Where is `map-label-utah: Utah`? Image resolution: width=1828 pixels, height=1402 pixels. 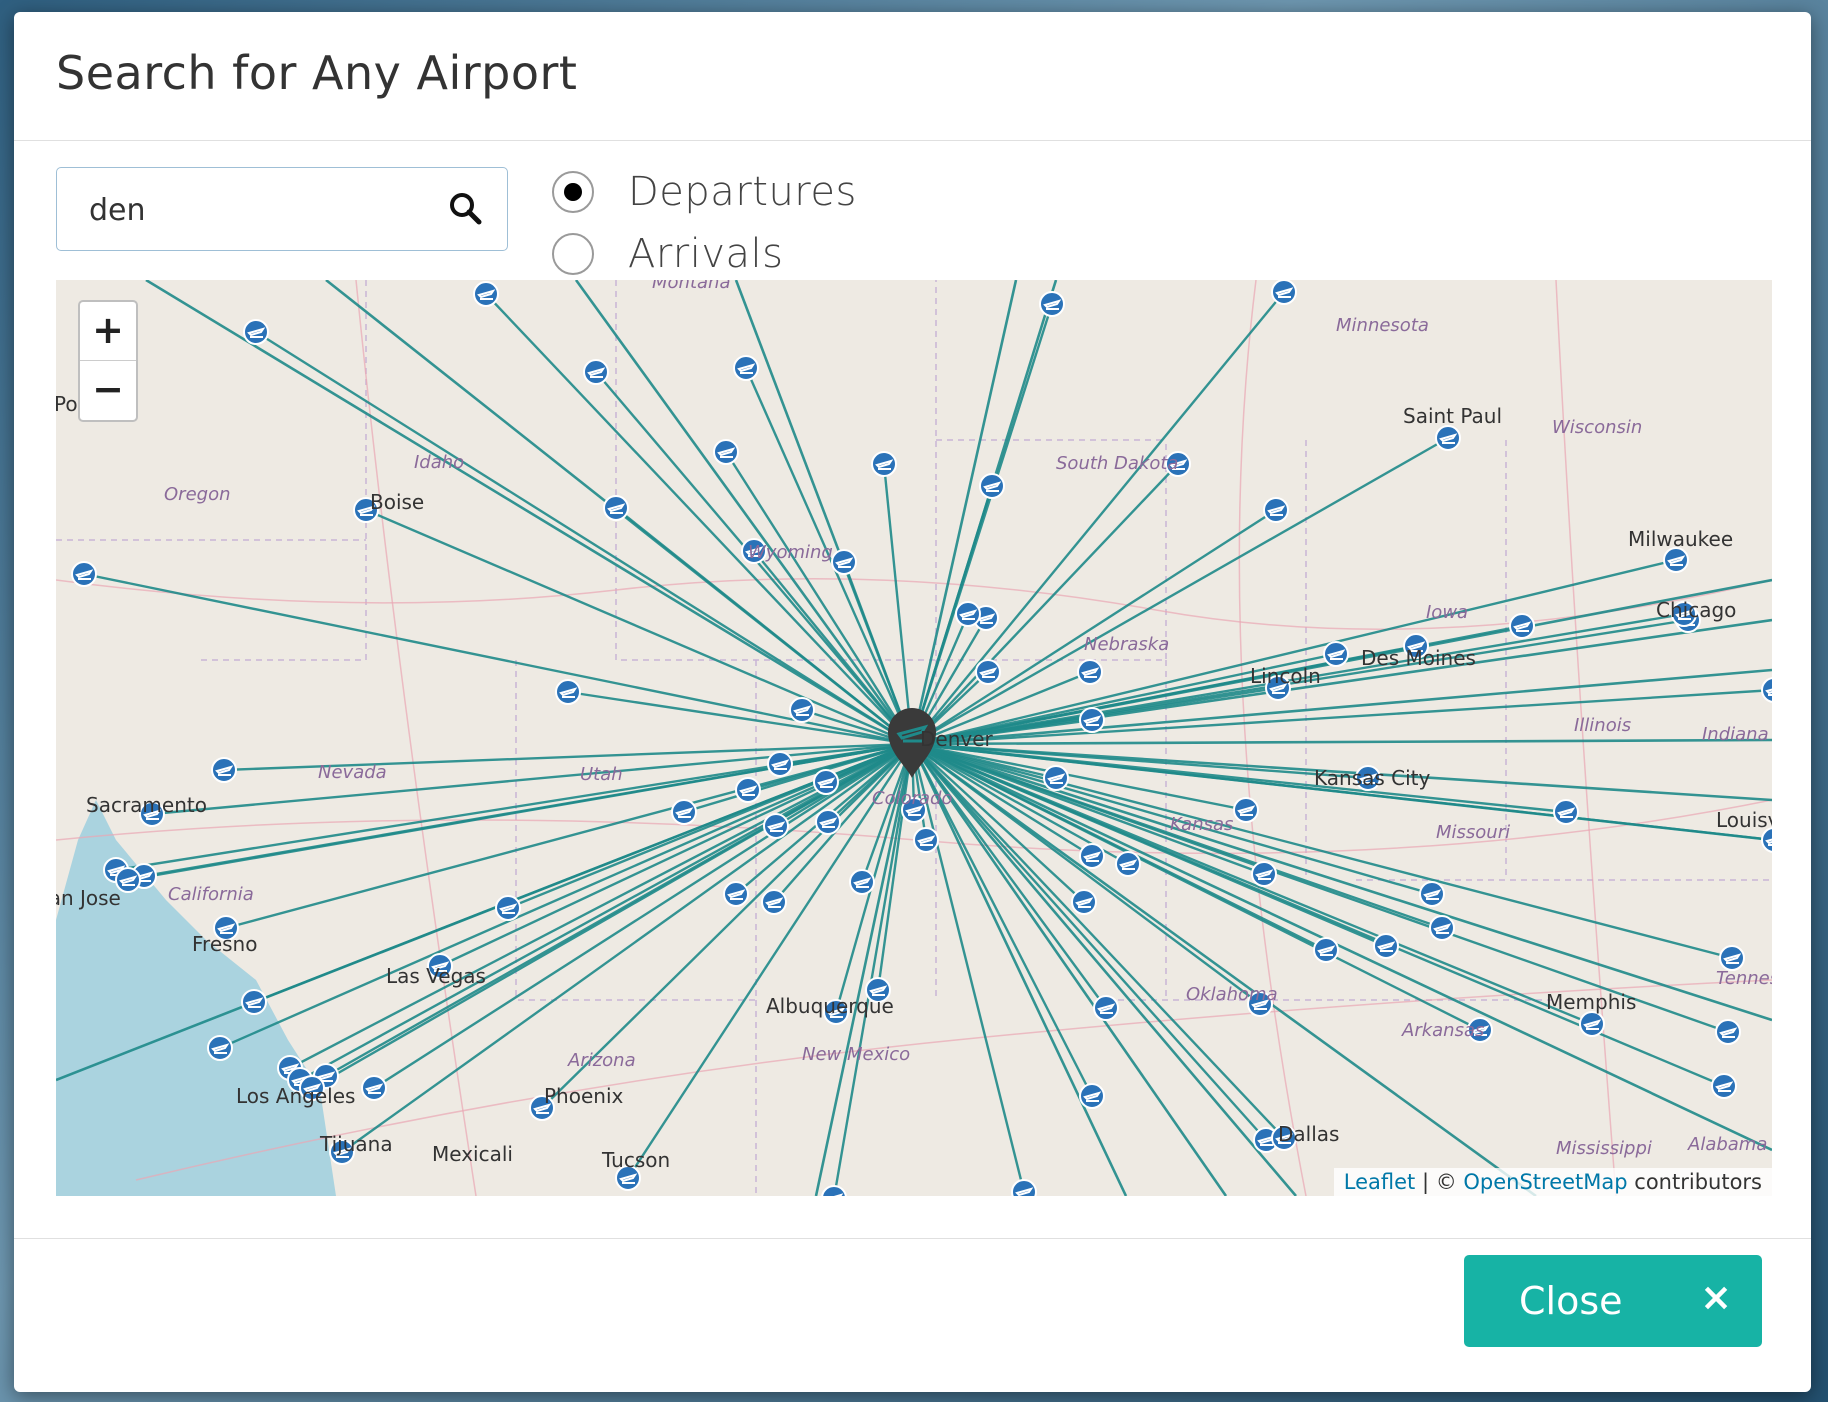 map-label-utah: Utah is located at coordinates (601, 774).